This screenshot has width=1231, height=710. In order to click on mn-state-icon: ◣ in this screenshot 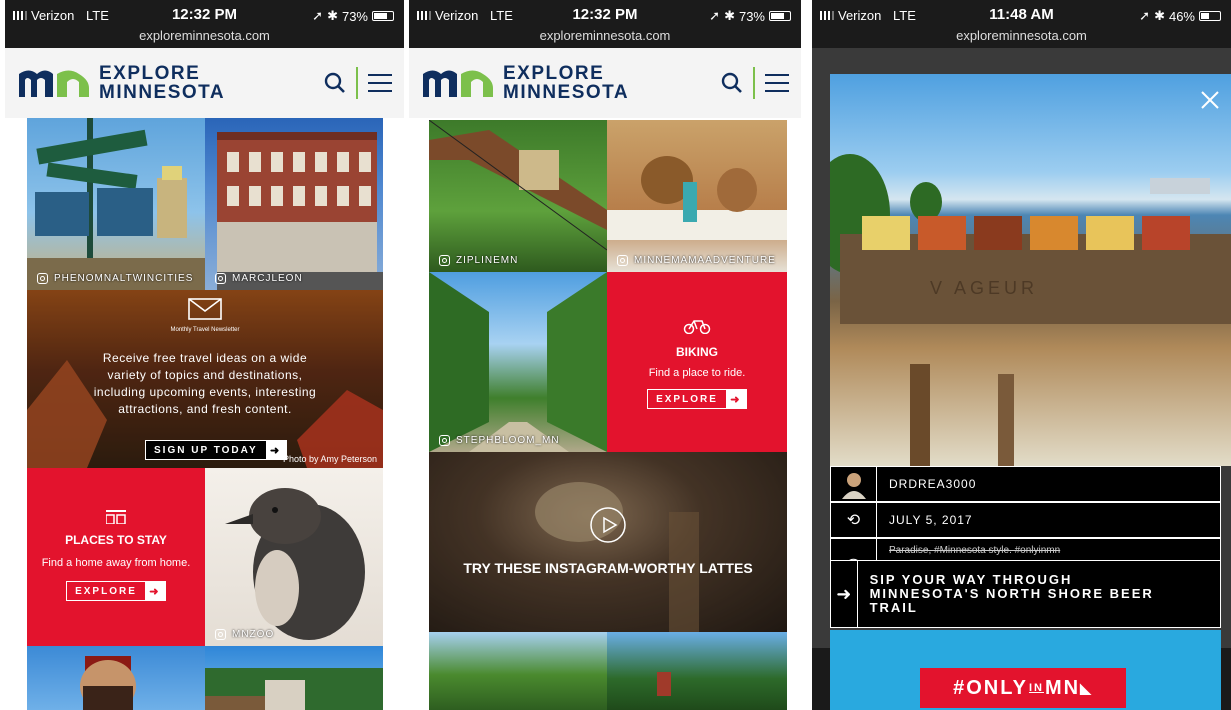, I will do `click(1086, 687)`.